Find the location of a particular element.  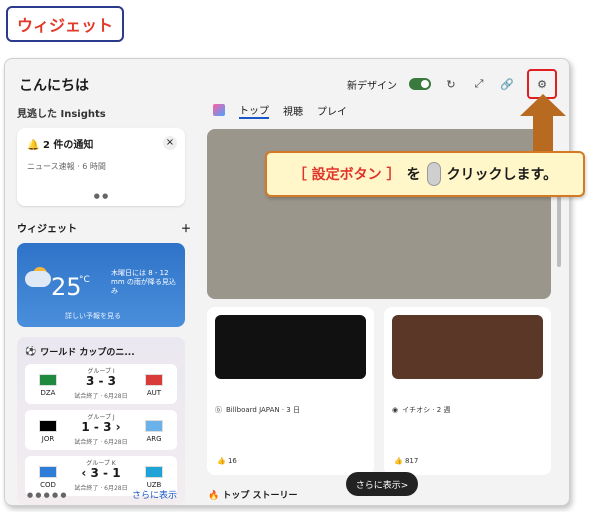

callout-text-3: クリックします。 is located at coordinates (502, 175).